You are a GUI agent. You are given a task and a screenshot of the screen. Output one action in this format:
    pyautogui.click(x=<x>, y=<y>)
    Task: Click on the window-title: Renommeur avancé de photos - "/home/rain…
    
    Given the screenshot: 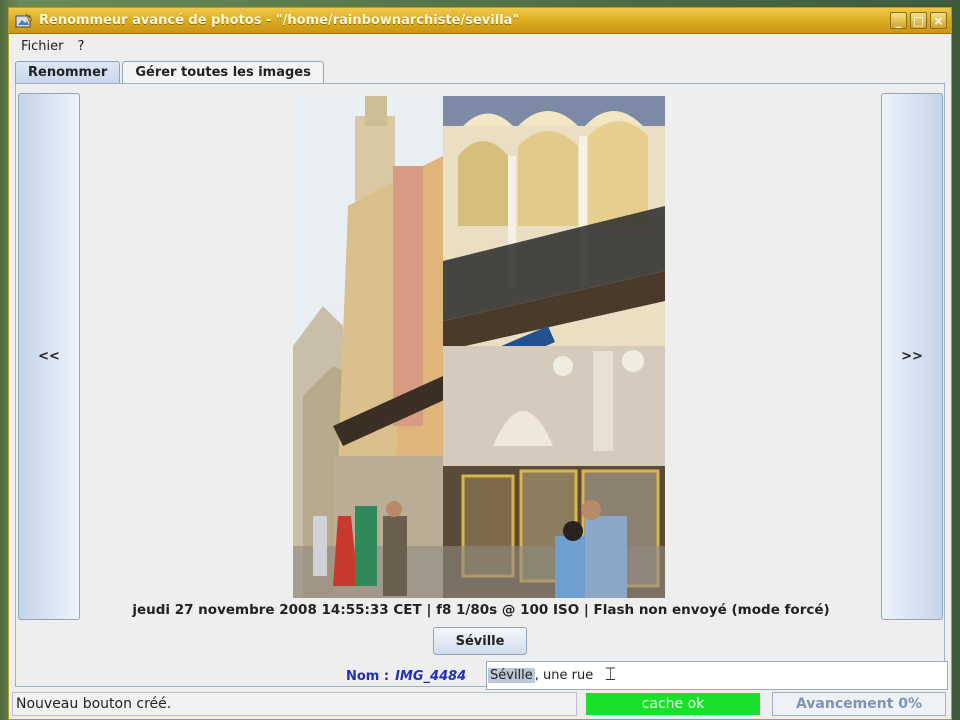 What is the action you would take?
    pyautogui.click(x=279, y=20)
    